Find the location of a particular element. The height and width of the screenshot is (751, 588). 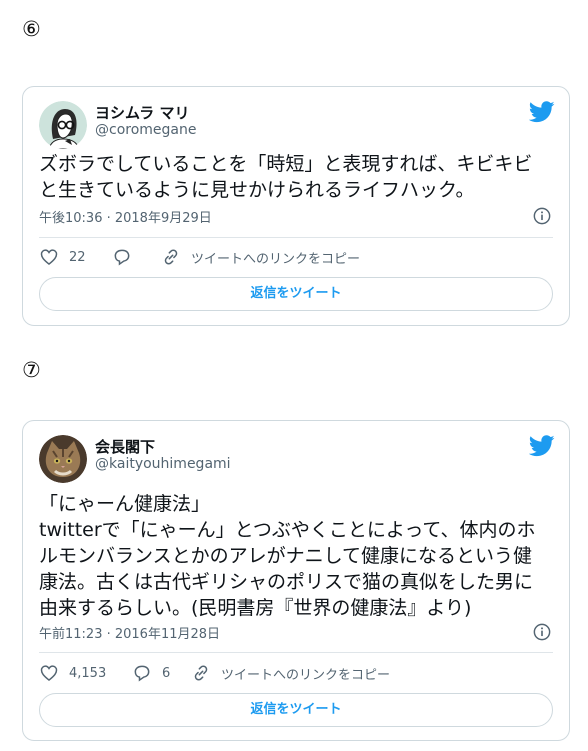

tweet-number-6: ⑥ is located at coordinates (31, 29).